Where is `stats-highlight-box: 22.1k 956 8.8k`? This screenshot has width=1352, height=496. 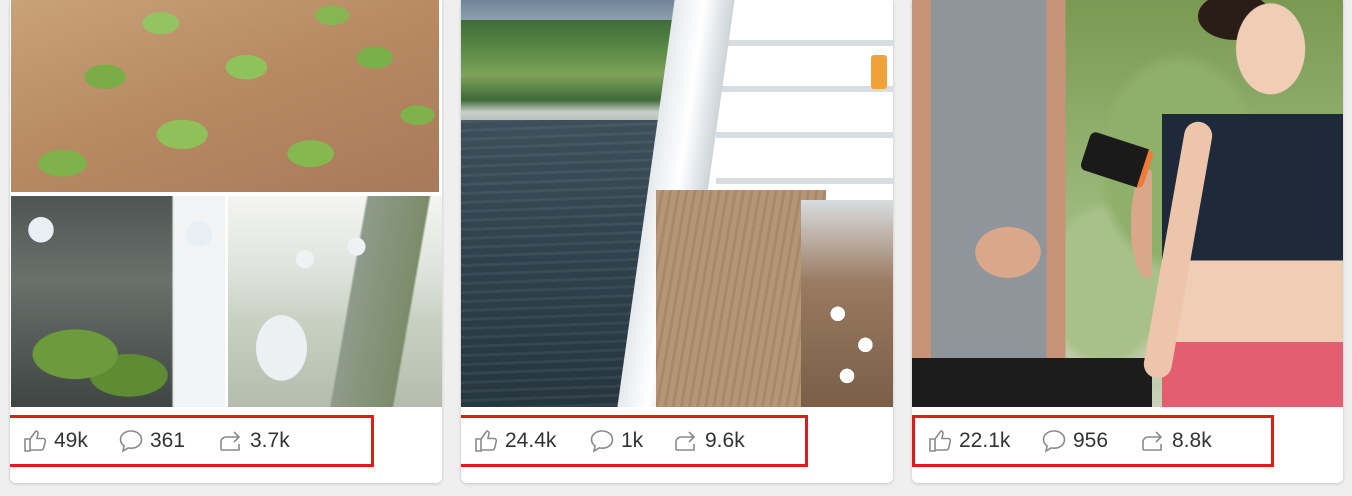 stats-highlight-box: 22.1k 956 8.8k is located at coordinates (1093, 441).